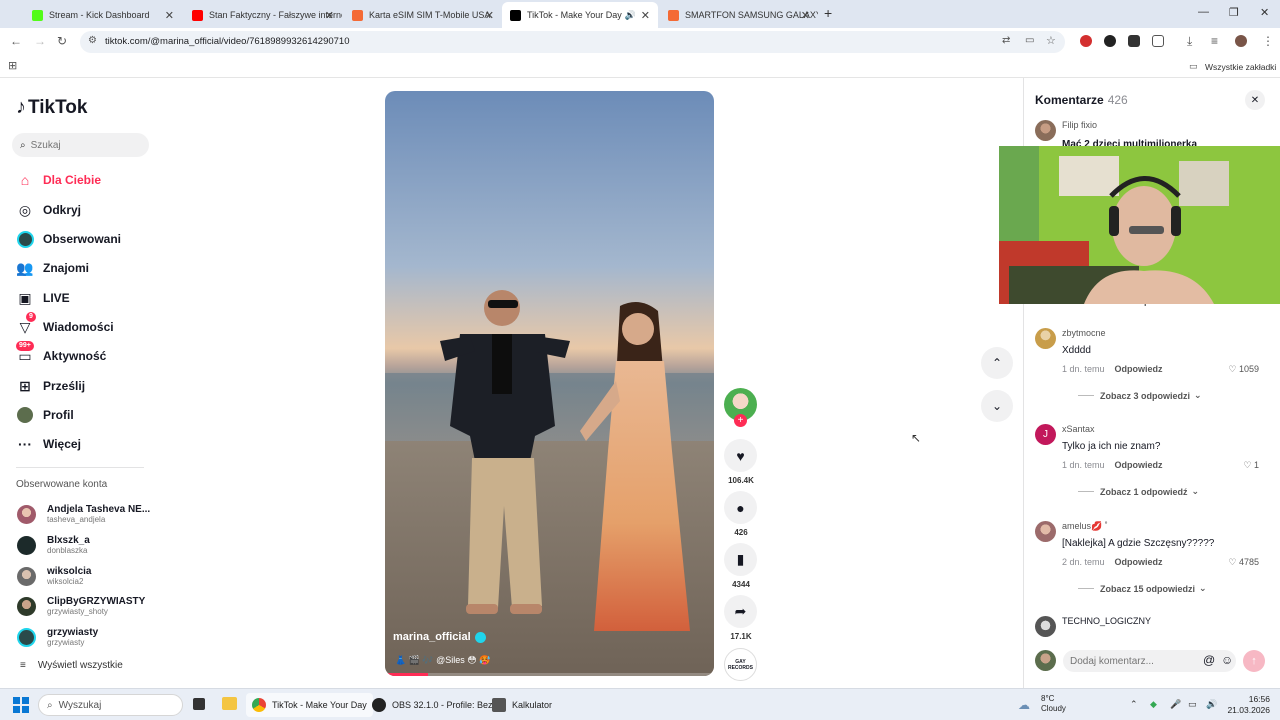 This screenshot has width=1280, height=720. I want to click on tiktok-logo: ♪ TikTok, so click(51, 107).